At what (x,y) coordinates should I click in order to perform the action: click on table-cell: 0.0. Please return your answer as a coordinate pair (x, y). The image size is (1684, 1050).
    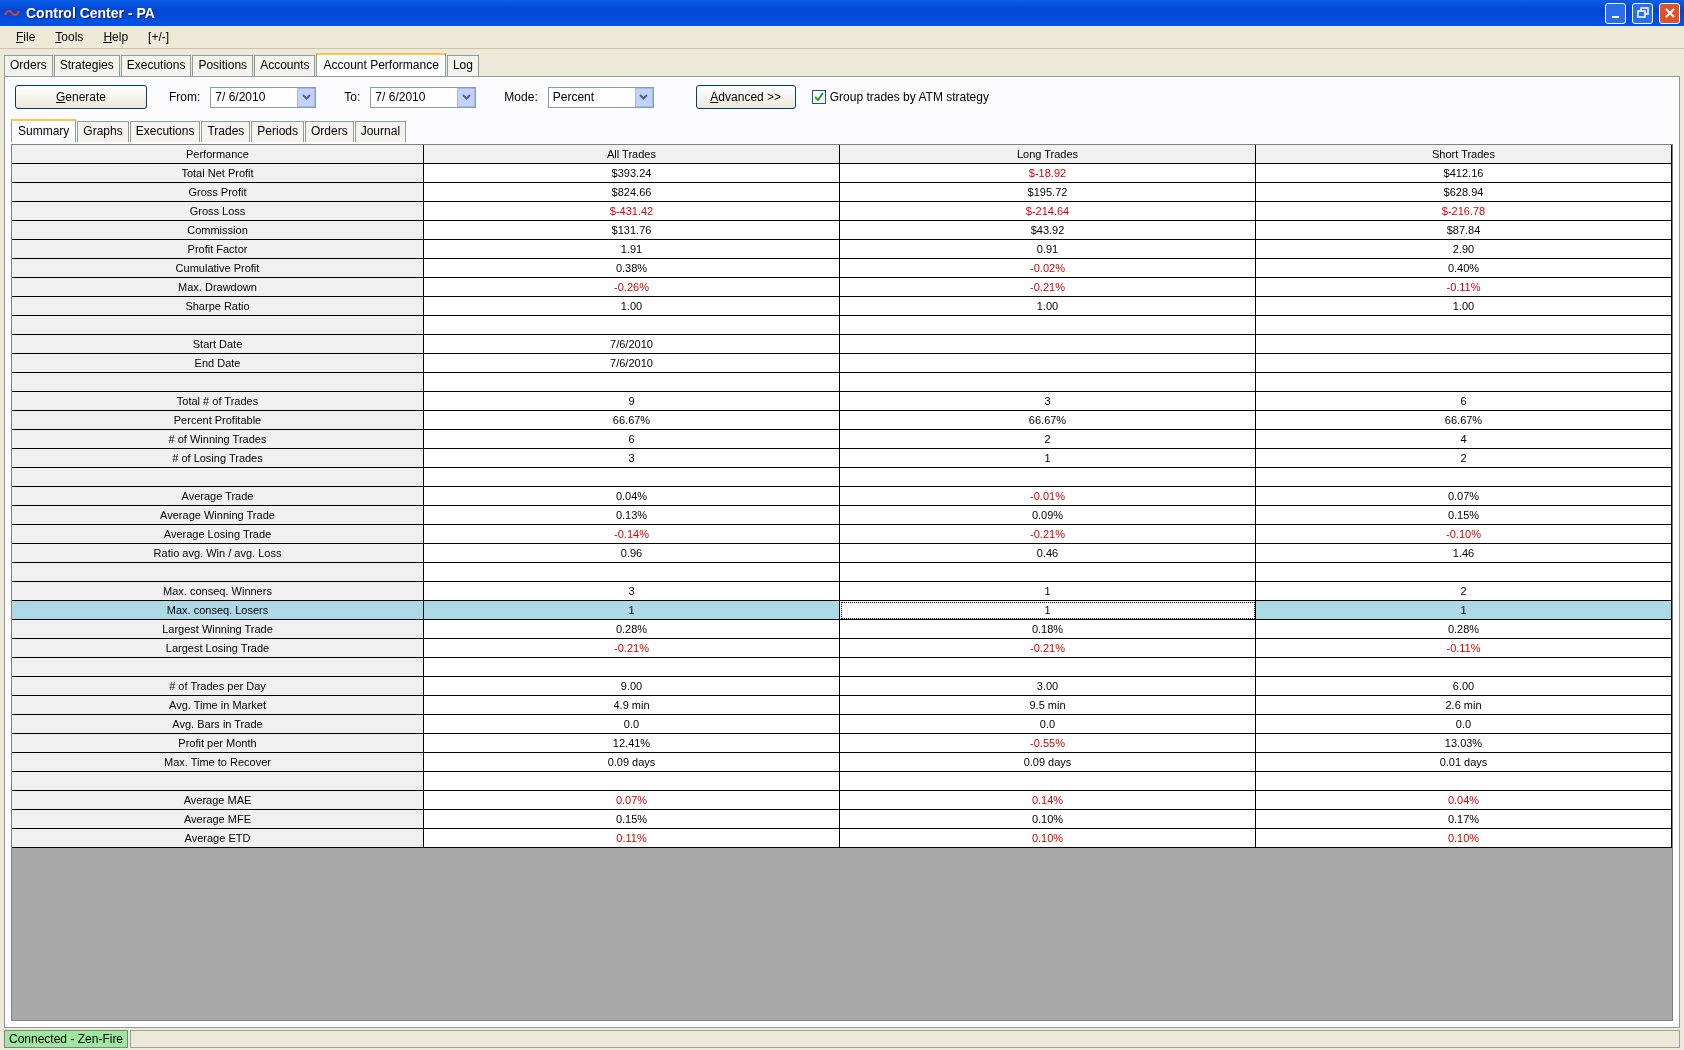
    Looking at the image, I should click on (632, 724).